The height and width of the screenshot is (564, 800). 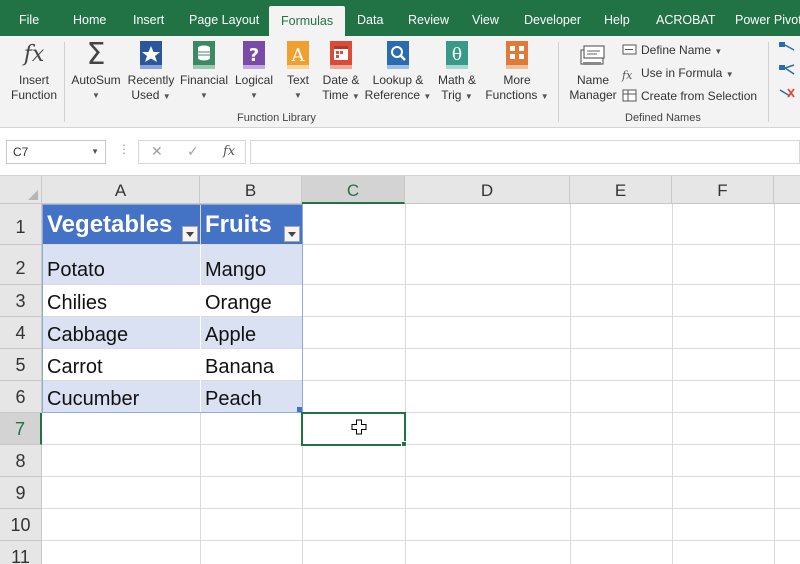 What do you see at coordinates (525, 152) in the screenshot?
I see `formula-input` at bounding box center [525, 152].